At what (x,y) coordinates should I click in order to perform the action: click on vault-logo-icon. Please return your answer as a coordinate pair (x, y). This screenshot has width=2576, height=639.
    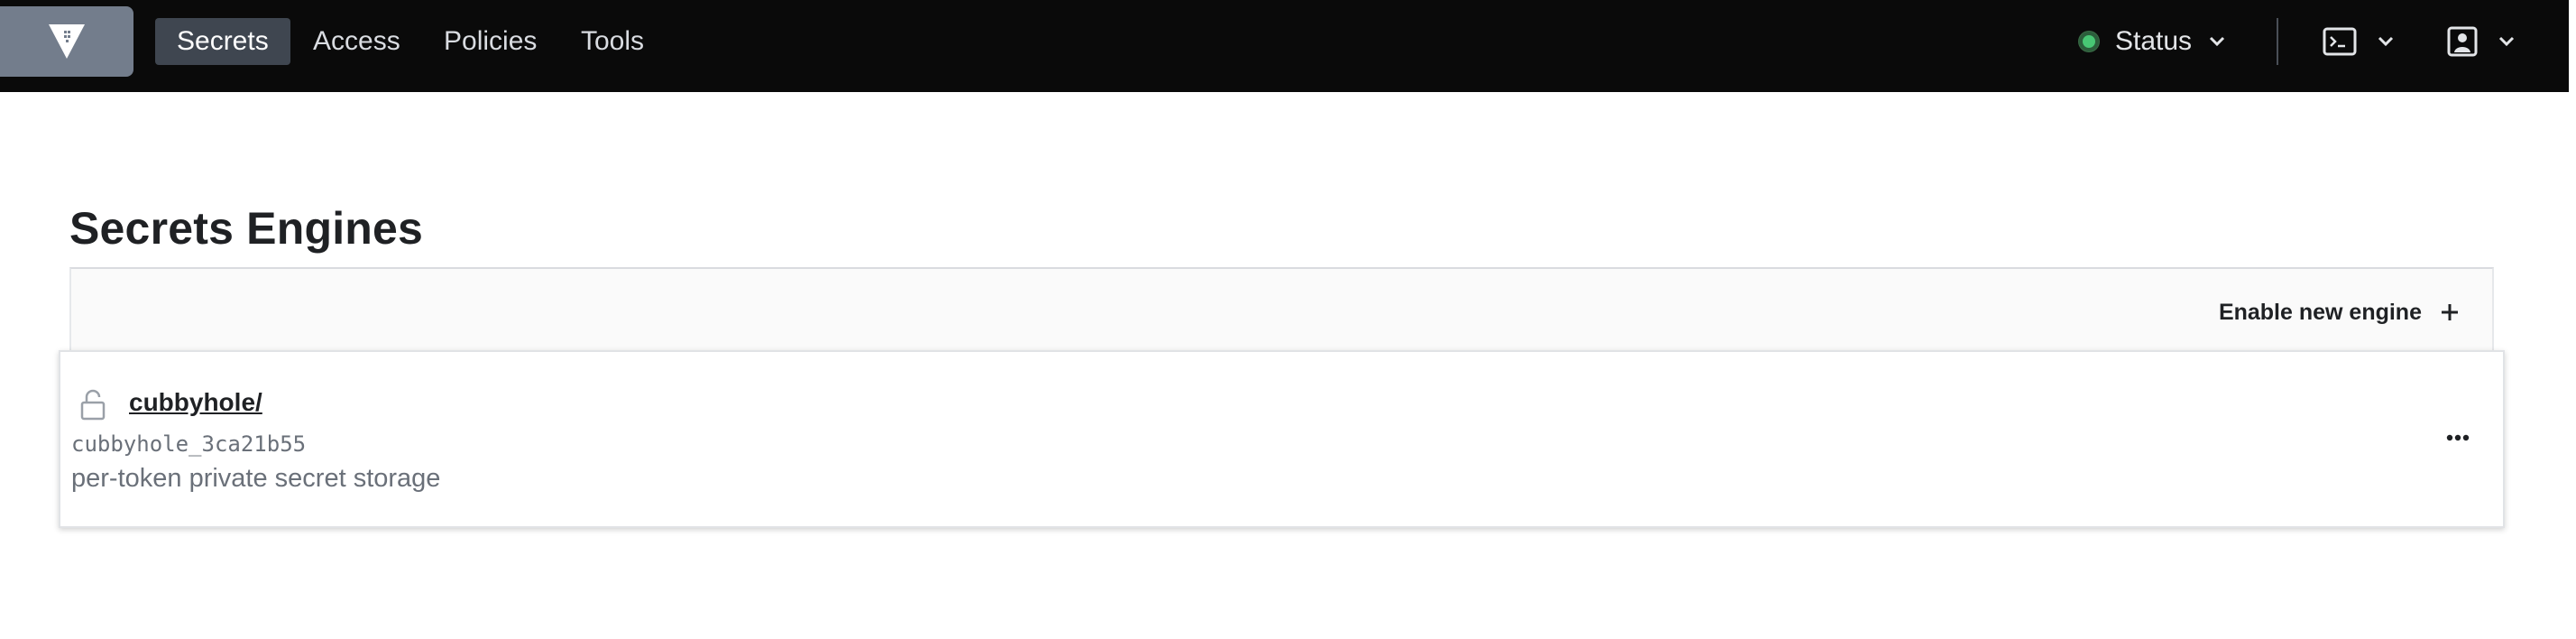
    Looking at the image, I should click on (67, 41).